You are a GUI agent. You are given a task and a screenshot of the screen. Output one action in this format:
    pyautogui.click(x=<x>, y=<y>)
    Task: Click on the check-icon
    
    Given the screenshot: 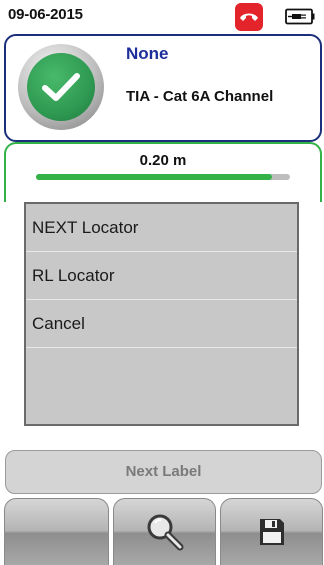 What is the action you would take?
    pyautogui.click(x=61, y=87)
    